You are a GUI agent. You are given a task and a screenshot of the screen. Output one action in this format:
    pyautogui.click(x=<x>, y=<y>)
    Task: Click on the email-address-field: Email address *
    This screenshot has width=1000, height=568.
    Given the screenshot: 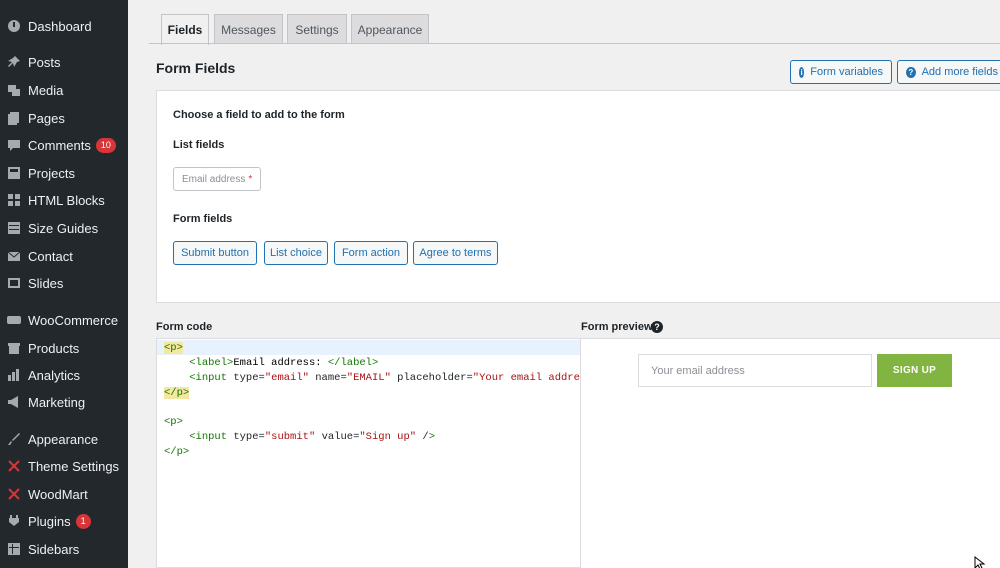 What is the action you would take?
    pyautogui.click(x=217, y=179)
    